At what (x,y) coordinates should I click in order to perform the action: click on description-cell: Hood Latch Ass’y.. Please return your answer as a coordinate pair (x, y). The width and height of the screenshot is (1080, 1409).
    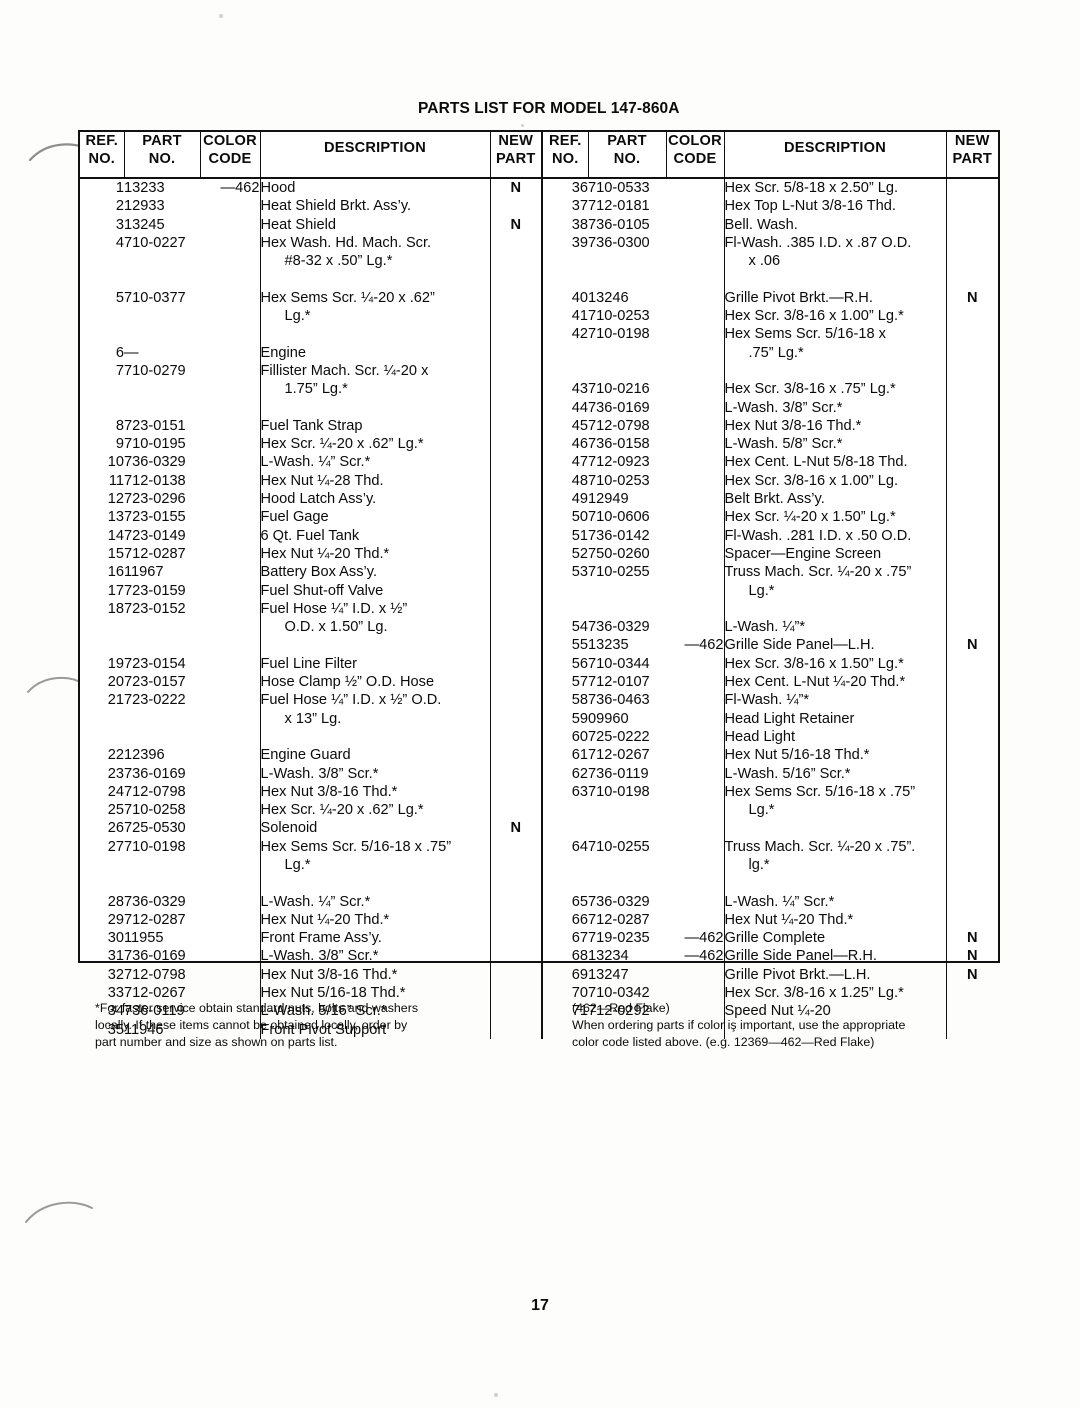
    Looking at the image, I should click on (318, 499).